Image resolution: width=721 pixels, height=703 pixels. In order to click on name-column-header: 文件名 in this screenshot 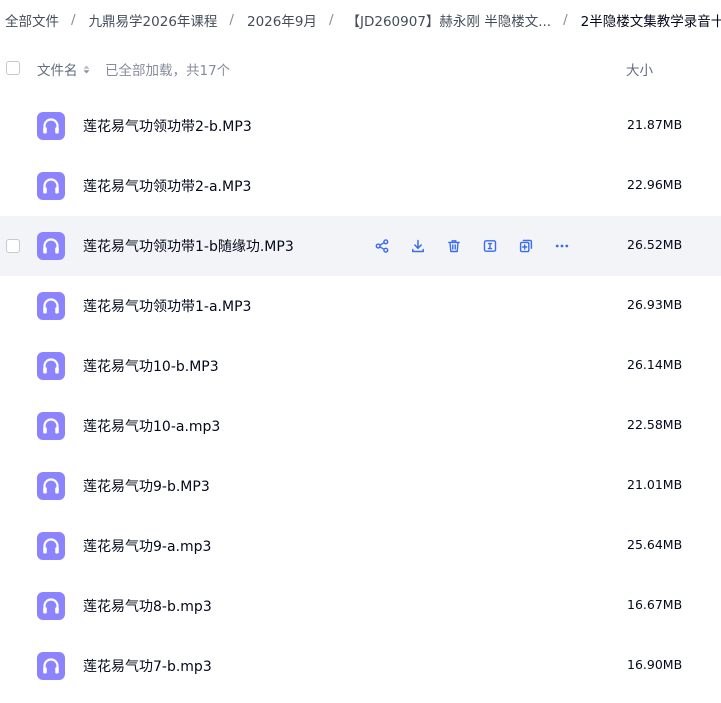, I will do `click(63, 69)`.